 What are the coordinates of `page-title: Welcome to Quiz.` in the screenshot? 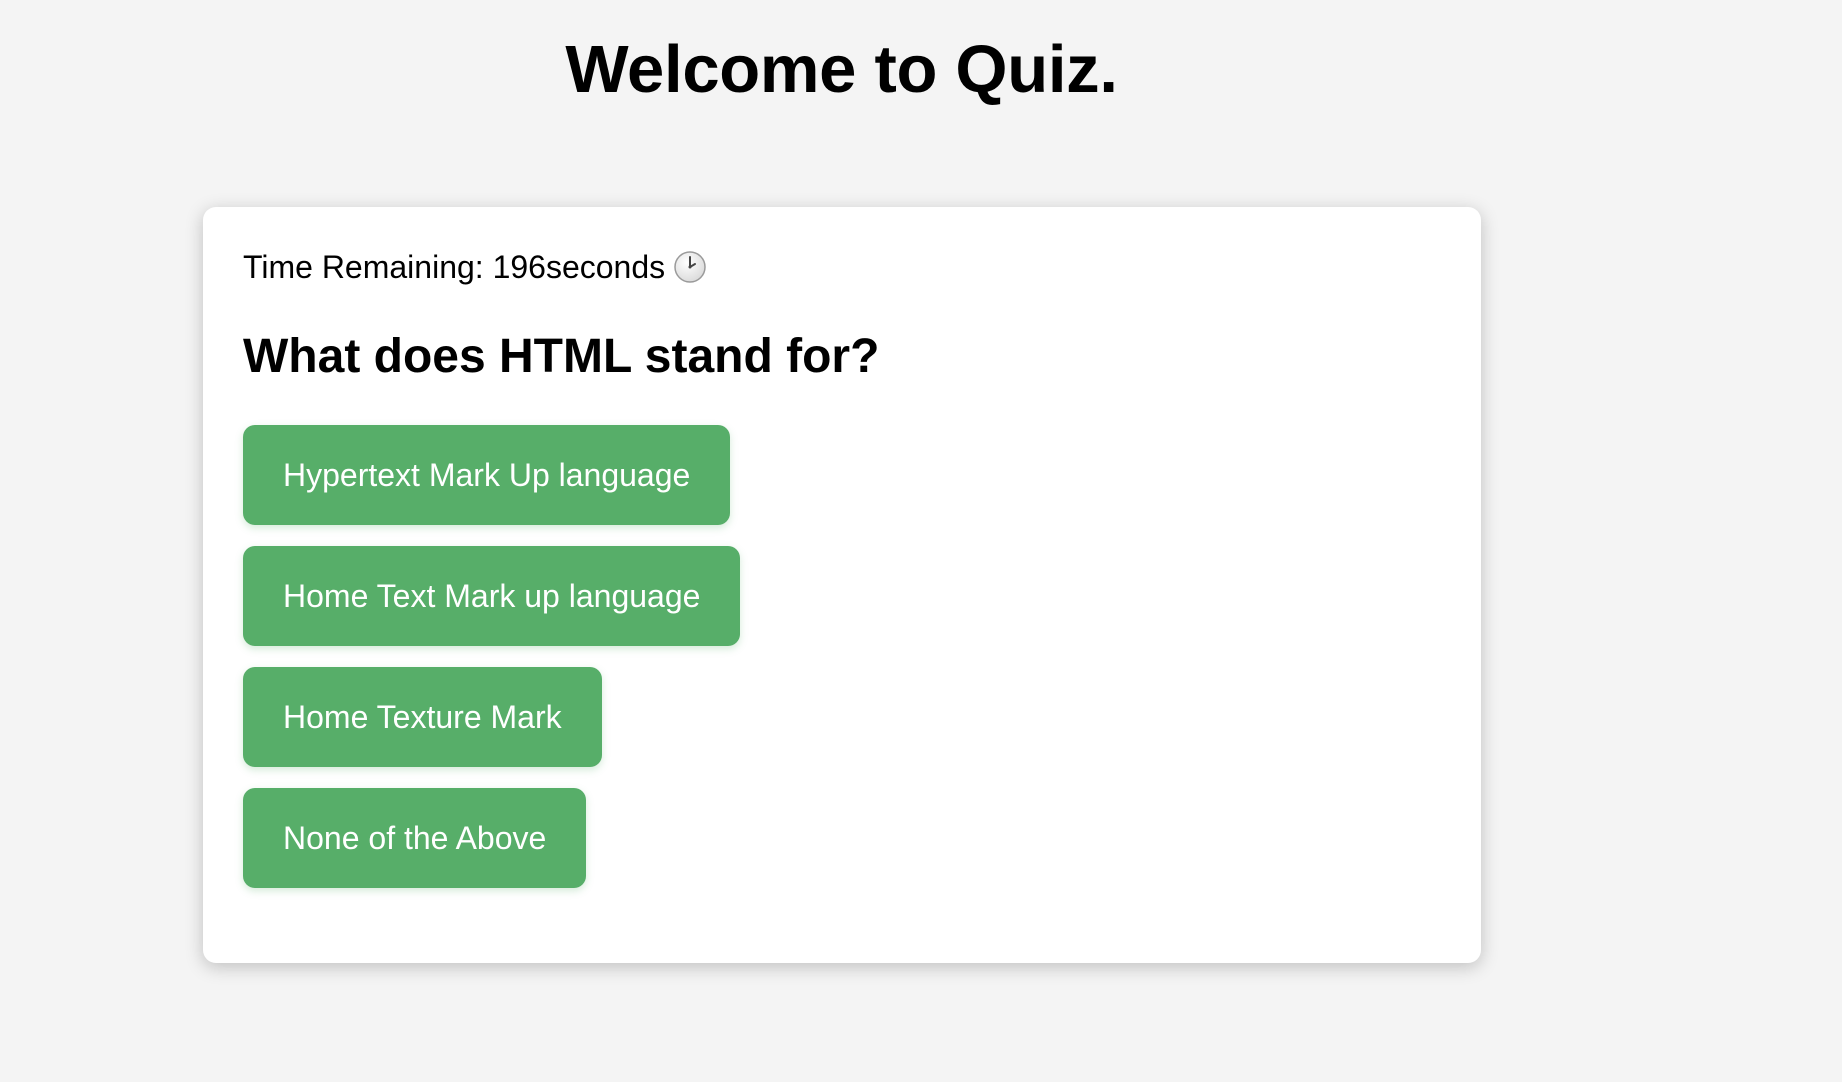 It's located at (841, 69).